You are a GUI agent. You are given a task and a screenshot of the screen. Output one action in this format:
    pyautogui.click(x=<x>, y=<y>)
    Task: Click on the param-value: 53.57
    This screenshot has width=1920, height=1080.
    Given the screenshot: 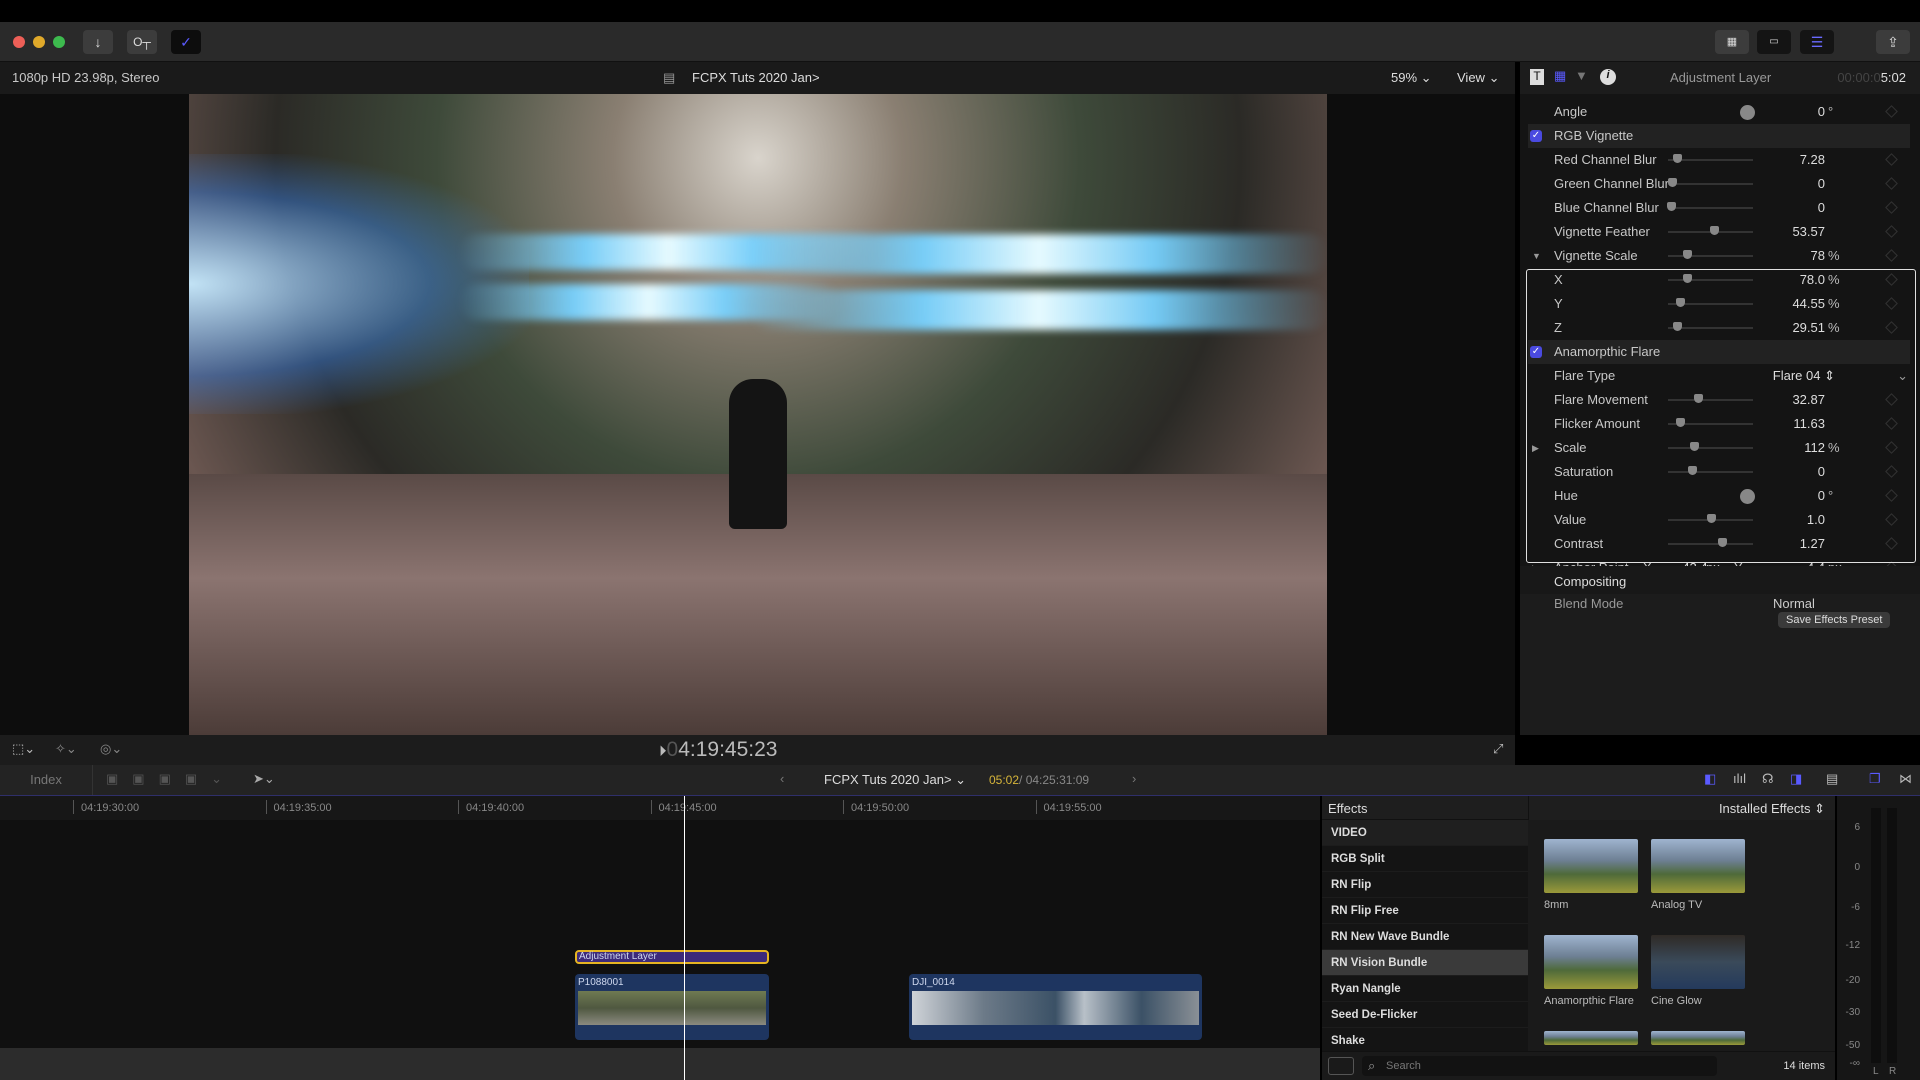 What is the action you would take?
    pyautogui.click(x=1808, y=232)
    